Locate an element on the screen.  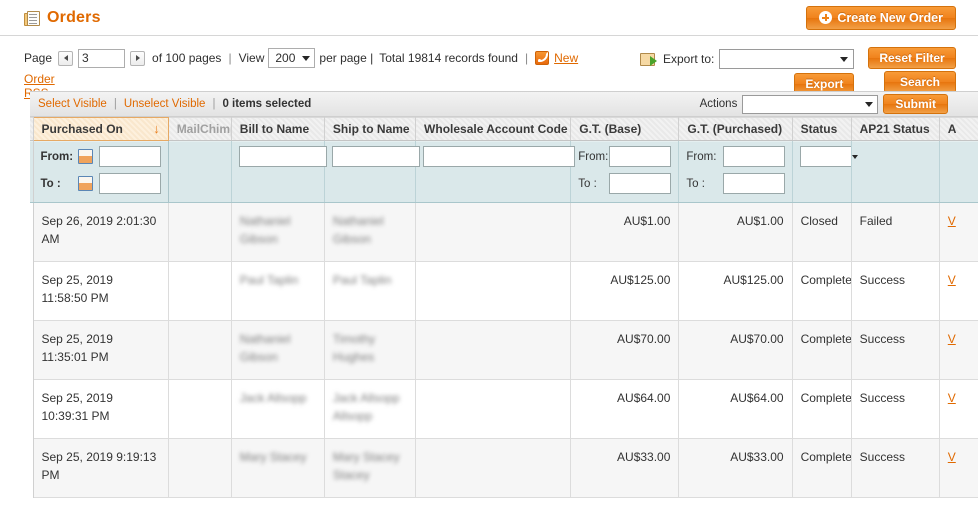
column-header-gt-base: G.T. (Base) is located at coordinates (625, 129).